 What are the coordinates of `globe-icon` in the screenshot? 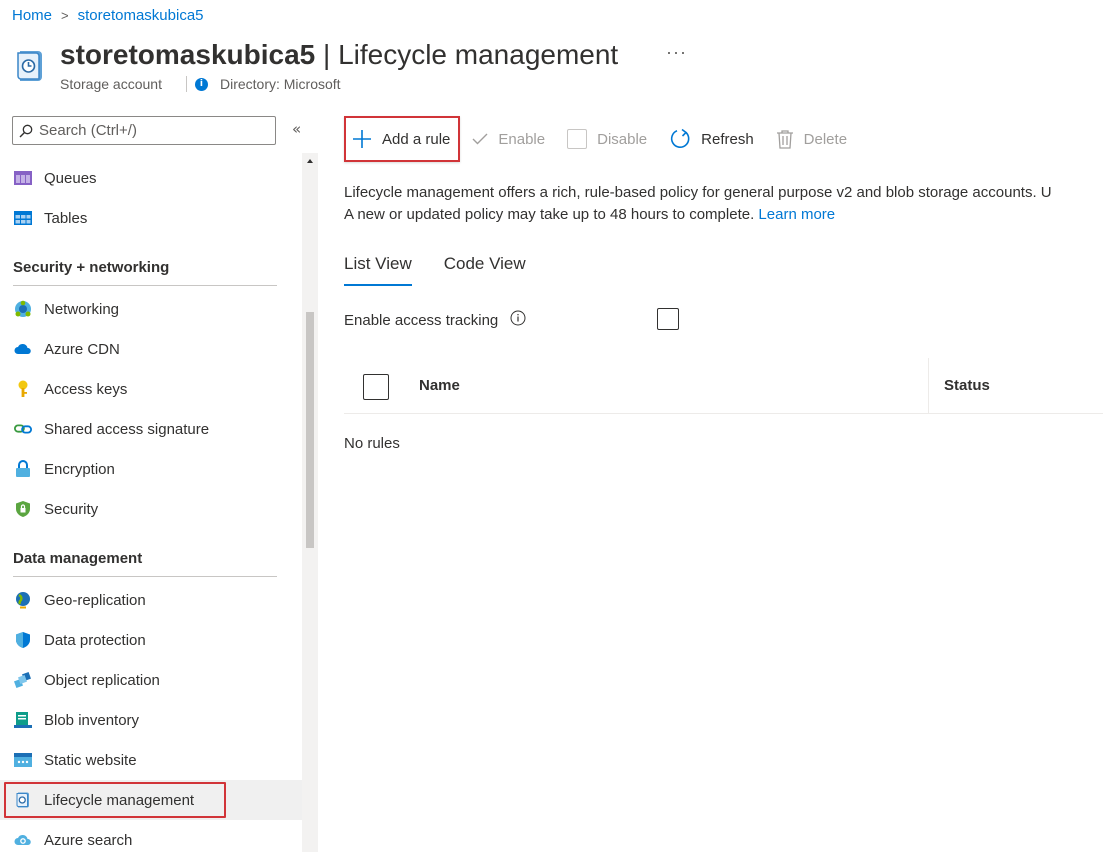 It's located at (23, 600).